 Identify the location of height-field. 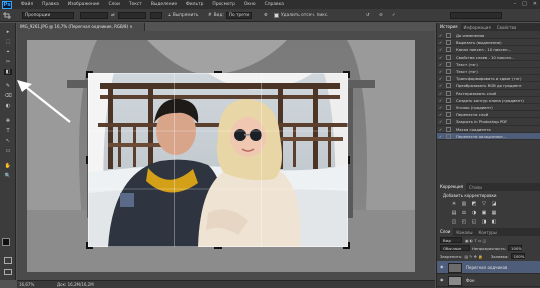
(132, 15).